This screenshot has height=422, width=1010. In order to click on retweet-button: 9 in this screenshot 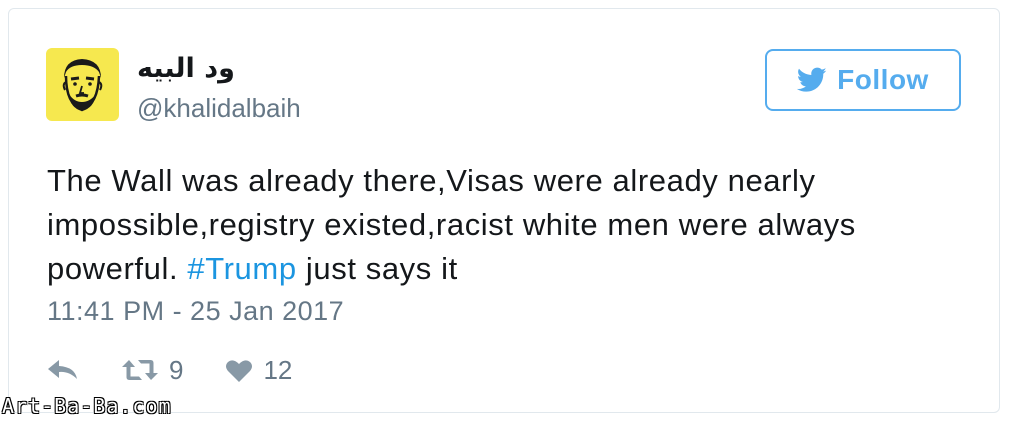, I will do `click(152, 370)`.